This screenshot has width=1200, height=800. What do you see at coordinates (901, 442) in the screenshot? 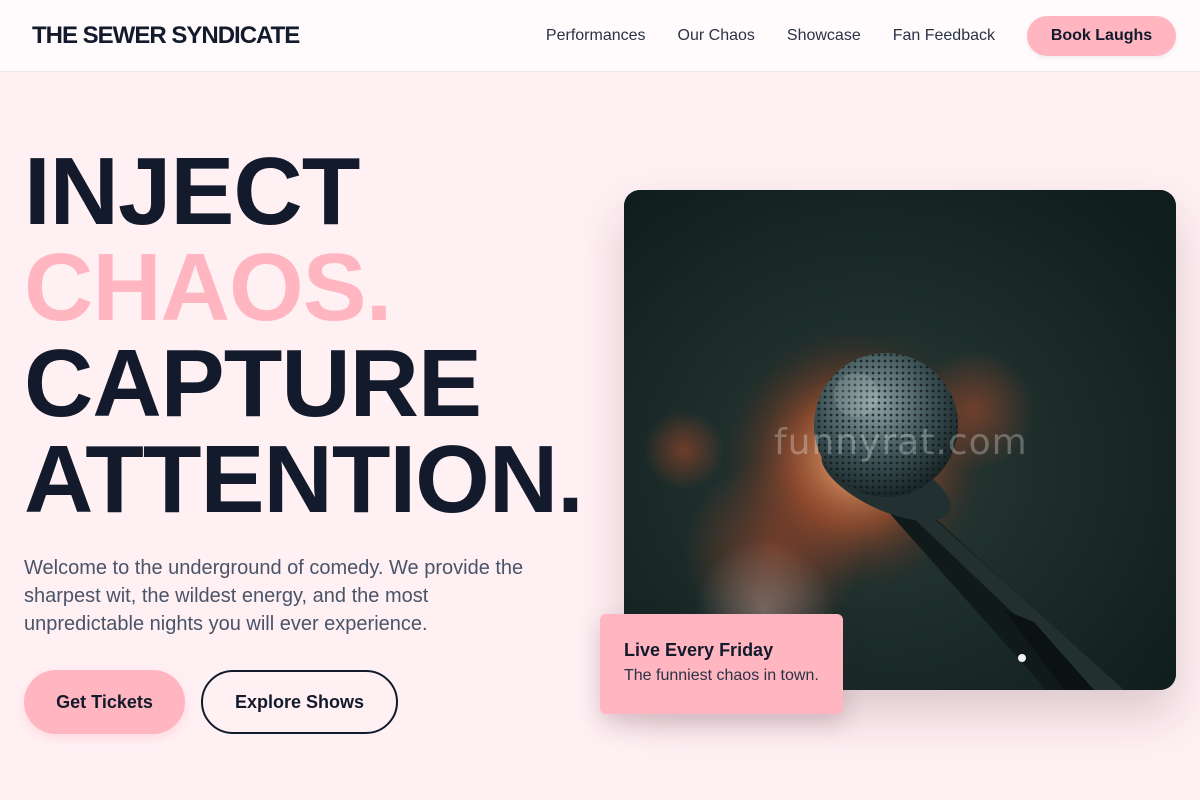
I see `watermark-text: funnyrat.com` at bounding box center [901, 442].